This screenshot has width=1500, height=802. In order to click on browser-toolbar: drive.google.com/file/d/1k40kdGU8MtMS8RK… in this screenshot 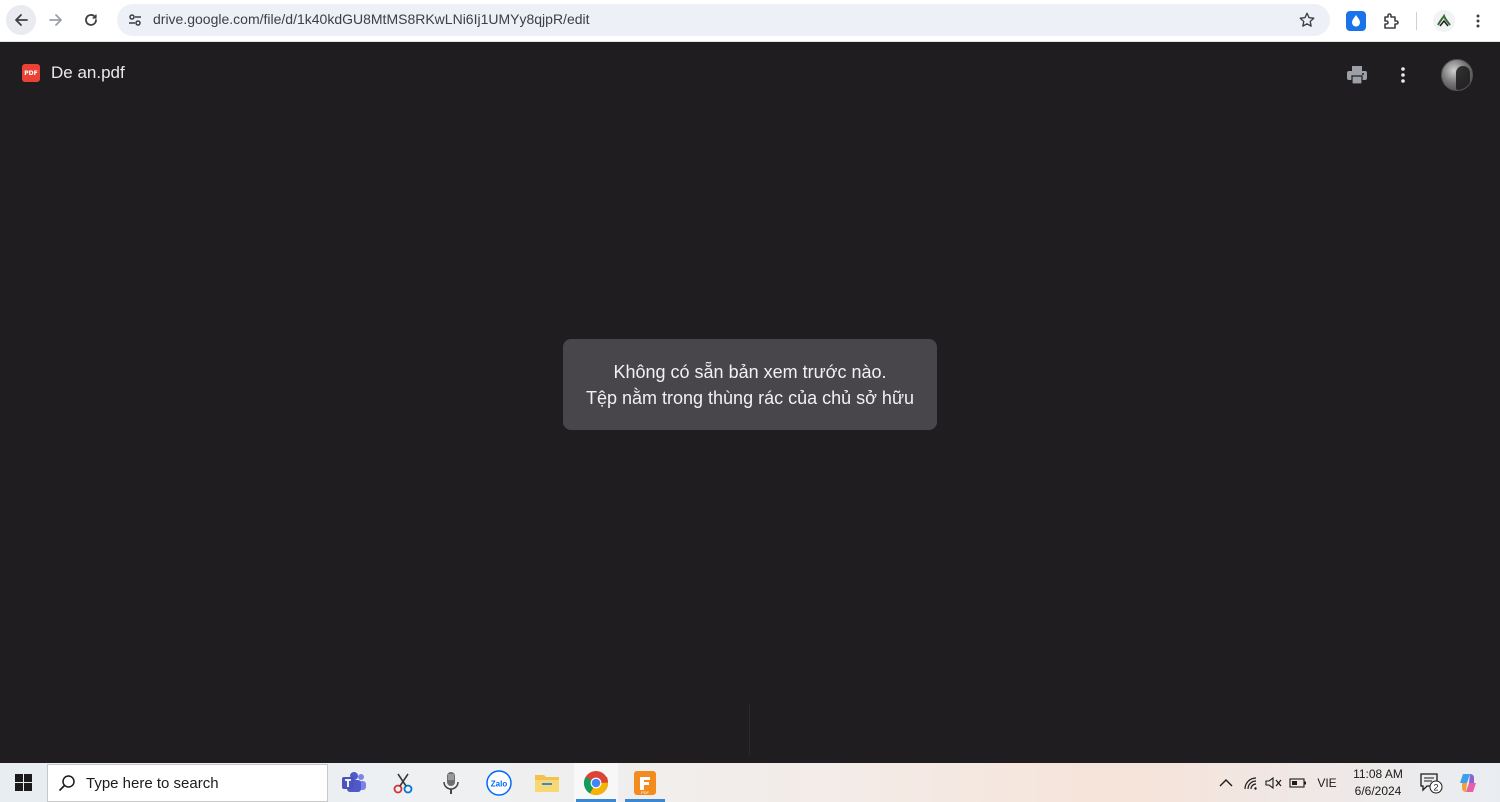, I will do `click(750, 21)`.